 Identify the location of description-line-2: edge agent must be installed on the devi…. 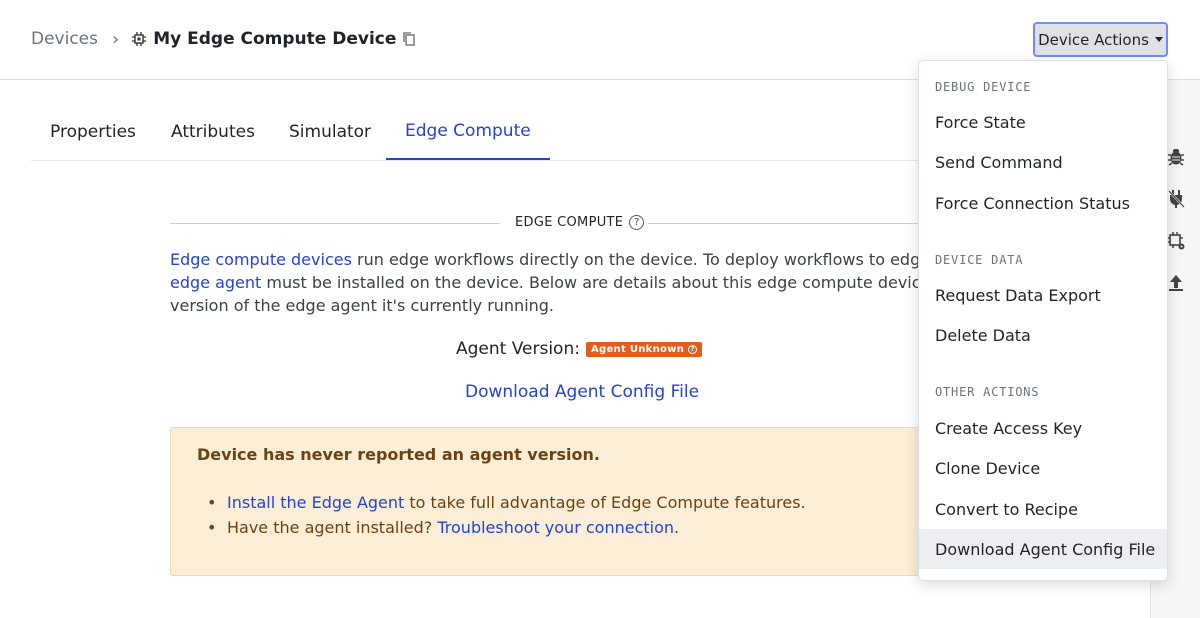
(550, 282).